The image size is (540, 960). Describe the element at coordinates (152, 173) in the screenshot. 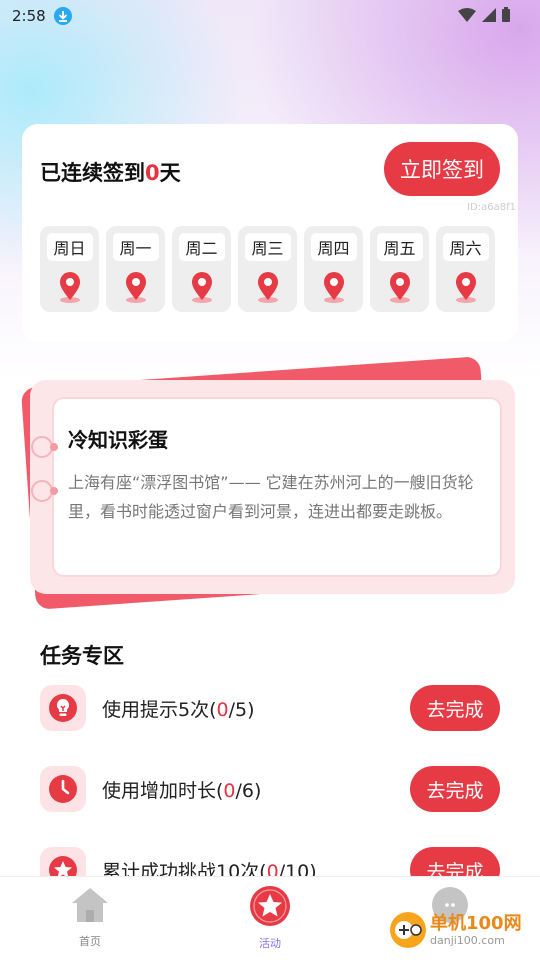

I see `checkin-streak-count: 0` at that location.